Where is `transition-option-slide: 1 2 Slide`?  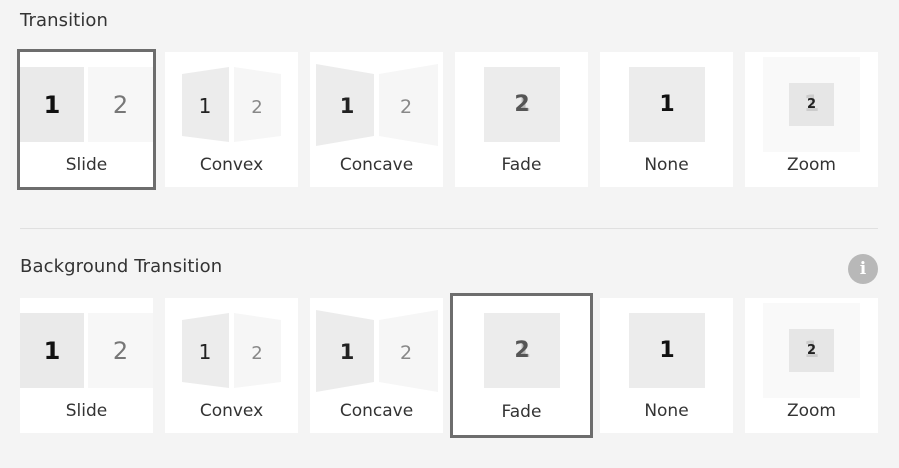
transition-option-slide: 1 2 Slide is located at coordinates (86, 119).